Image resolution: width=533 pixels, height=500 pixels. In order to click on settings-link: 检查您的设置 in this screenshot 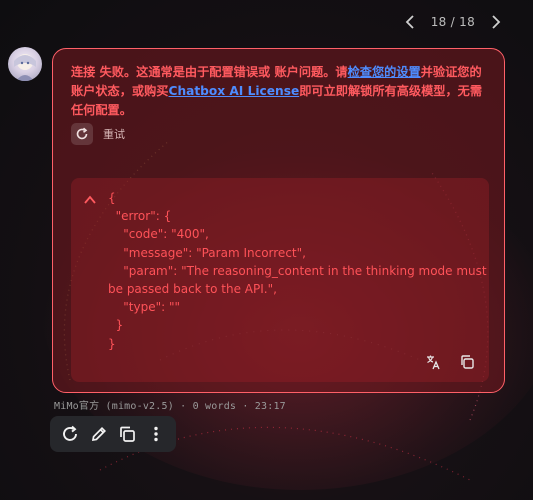, I will do `click(384, 72)`.